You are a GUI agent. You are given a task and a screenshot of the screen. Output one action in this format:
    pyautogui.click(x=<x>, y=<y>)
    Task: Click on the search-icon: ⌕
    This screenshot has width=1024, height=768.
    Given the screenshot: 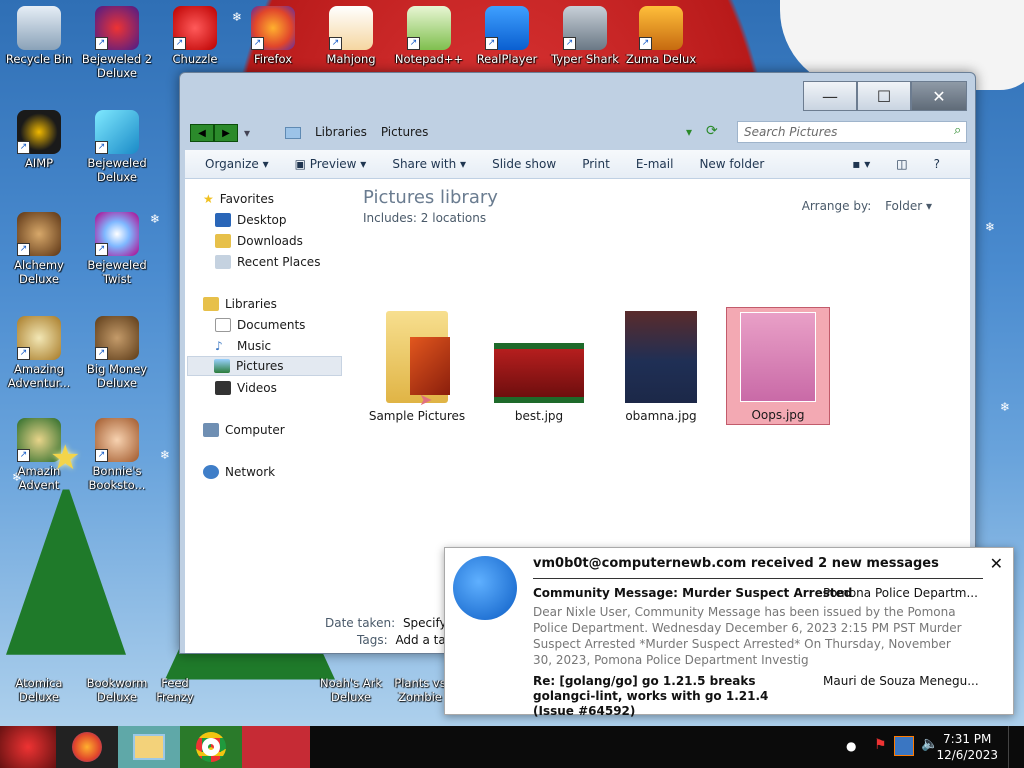 What is the action you would take?
    pyautogui.click(x=957, y=130)
    